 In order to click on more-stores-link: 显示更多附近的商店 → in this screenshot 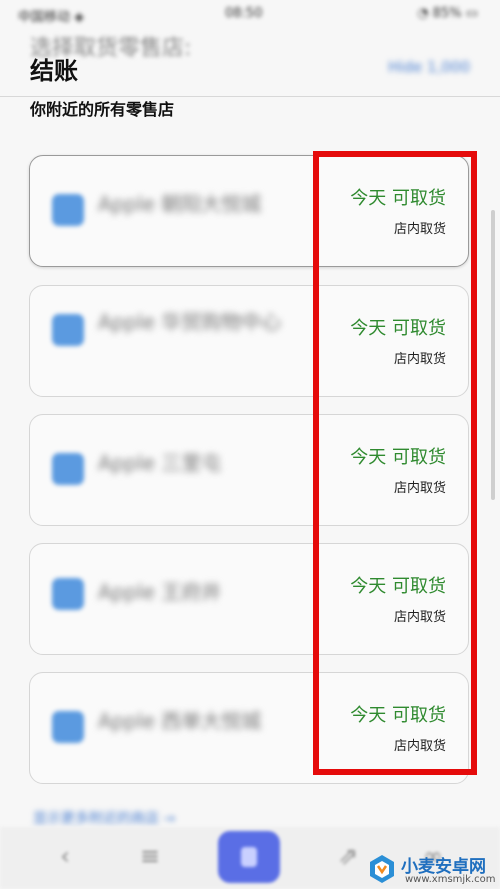, I will do `click(104, 818)`.